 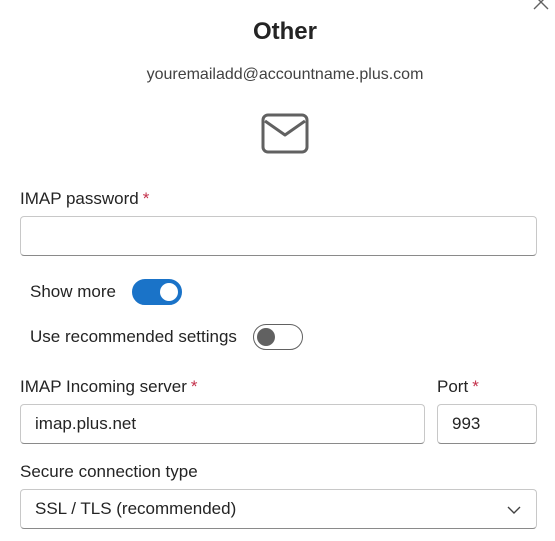 I want to click on show-more-toggle, so click(x=156, y=292).